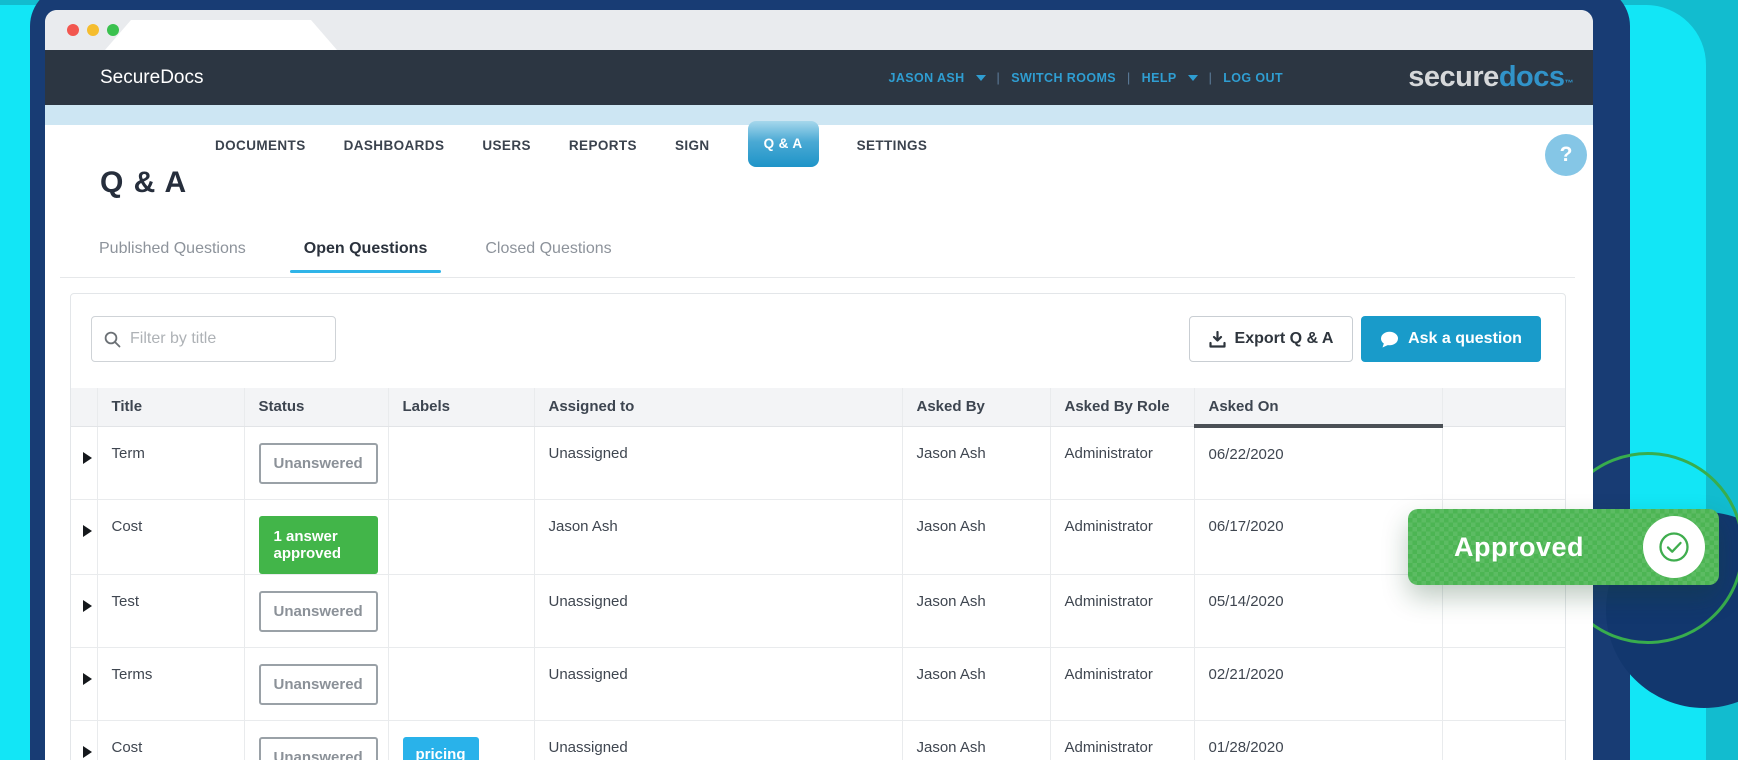 The height and width of the screenshot is (760, 1738). Describe the element at coordinates (1465, 338) in the screenshot. I see `ask-a-question-label: Ask a question` at that location.